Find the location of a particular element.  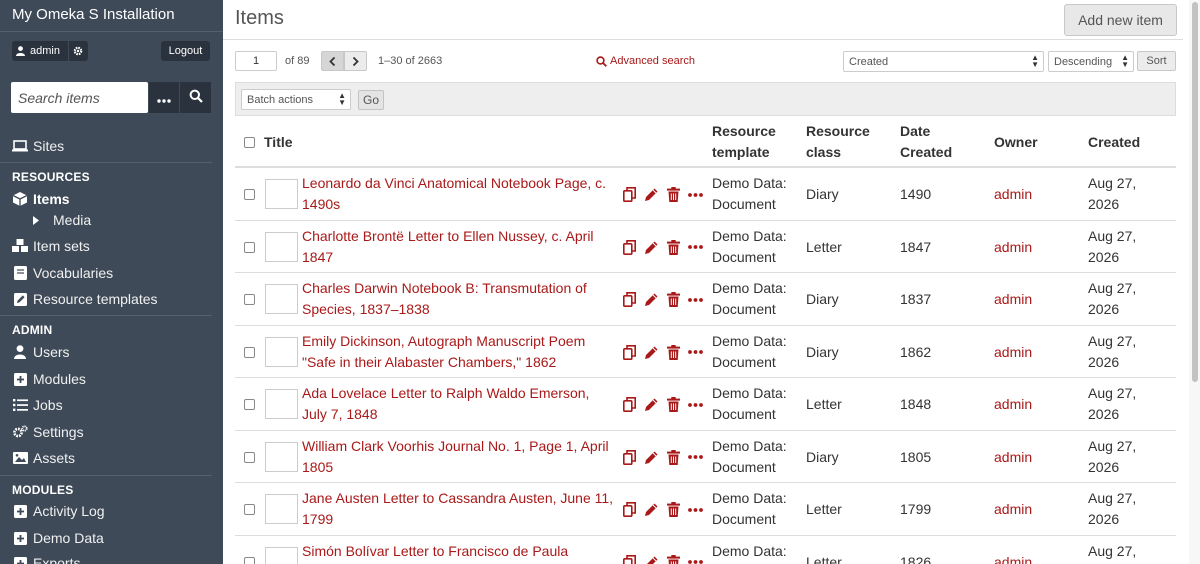

sidebar-item-settings: Settings is located at coordinates (48, 432).